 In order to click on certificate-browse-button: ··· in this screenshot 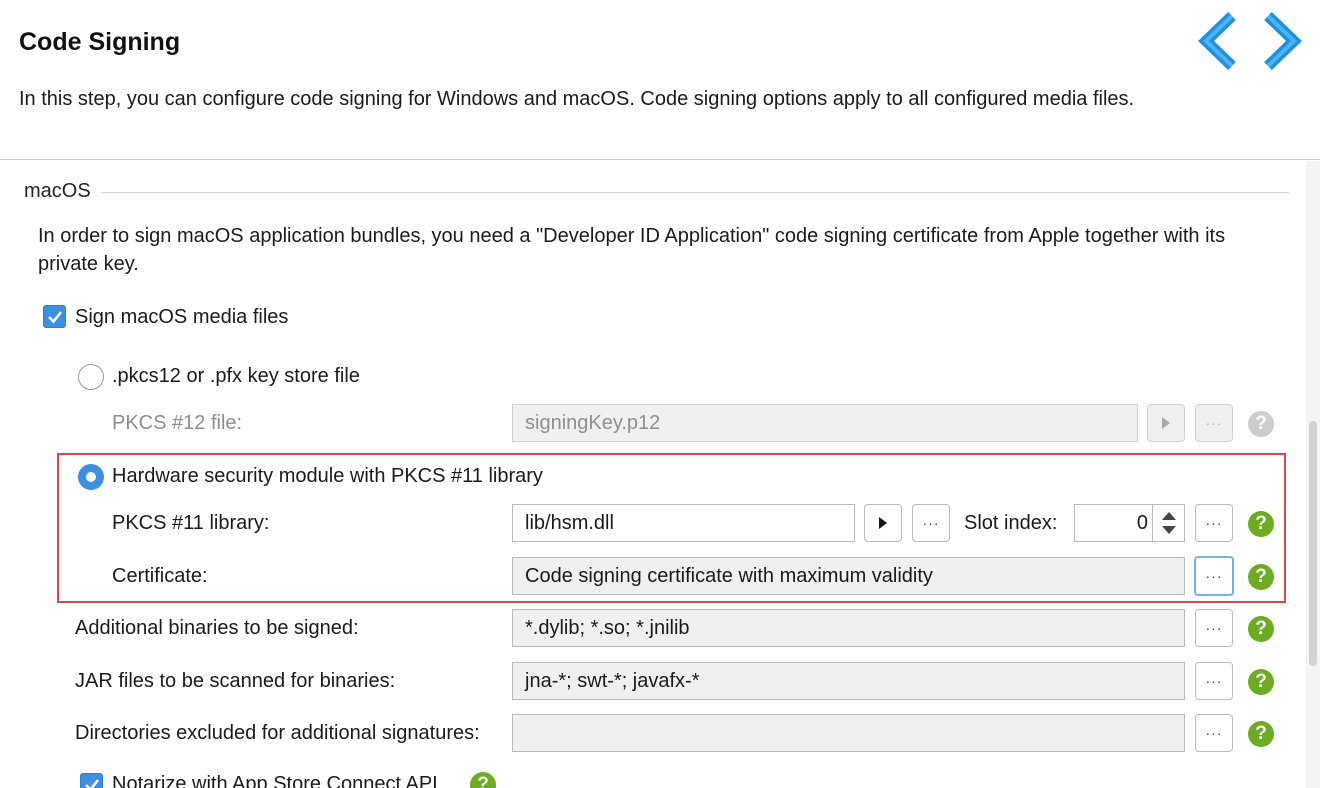, I will do `click(1214, 576)`.